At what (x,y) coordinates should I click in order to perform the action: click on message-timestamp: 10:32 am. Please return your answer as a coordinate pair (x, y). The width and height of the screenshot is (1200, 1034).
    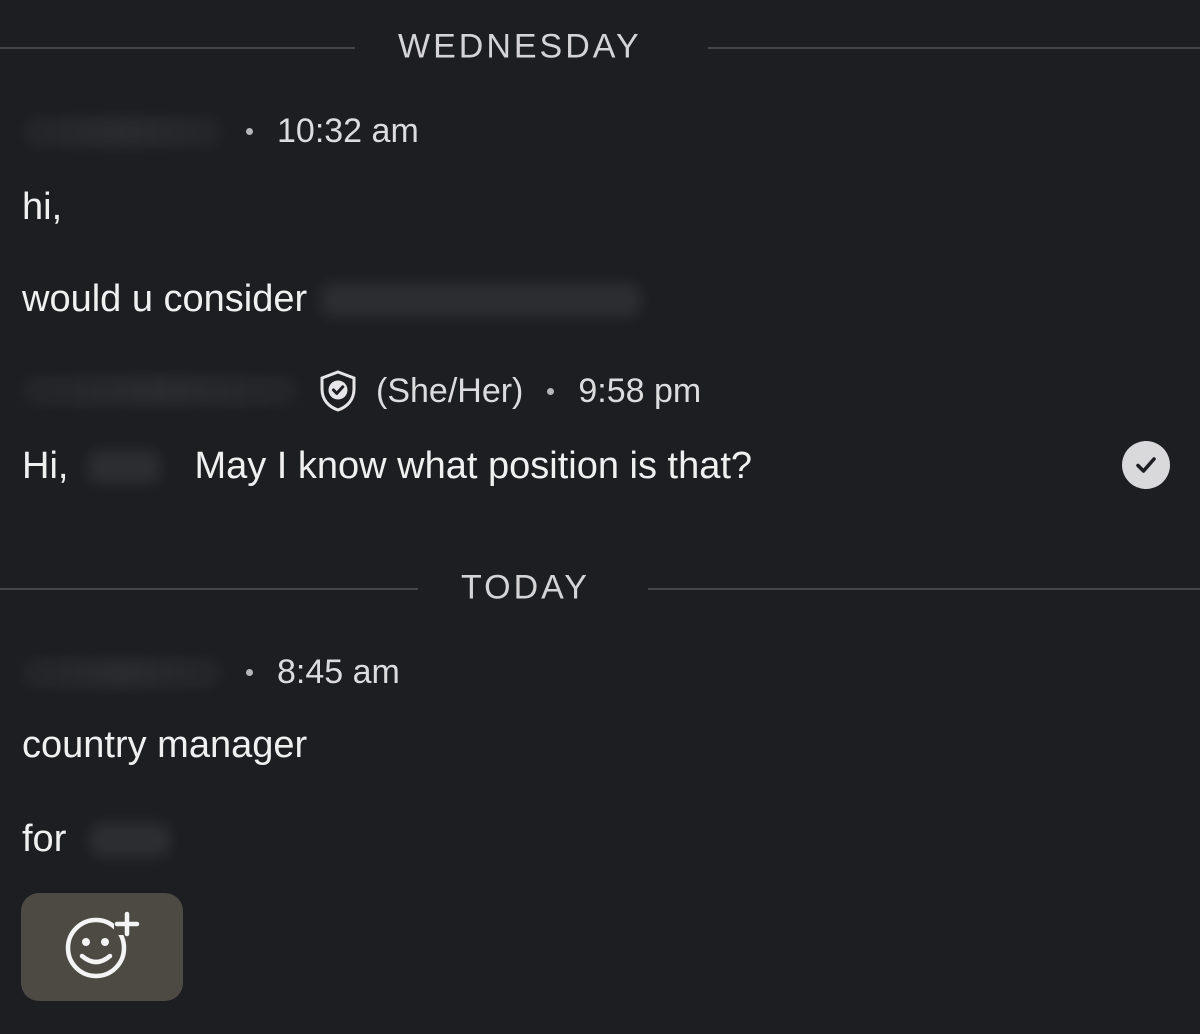
    Looking at the image, I should click on (348, 131).